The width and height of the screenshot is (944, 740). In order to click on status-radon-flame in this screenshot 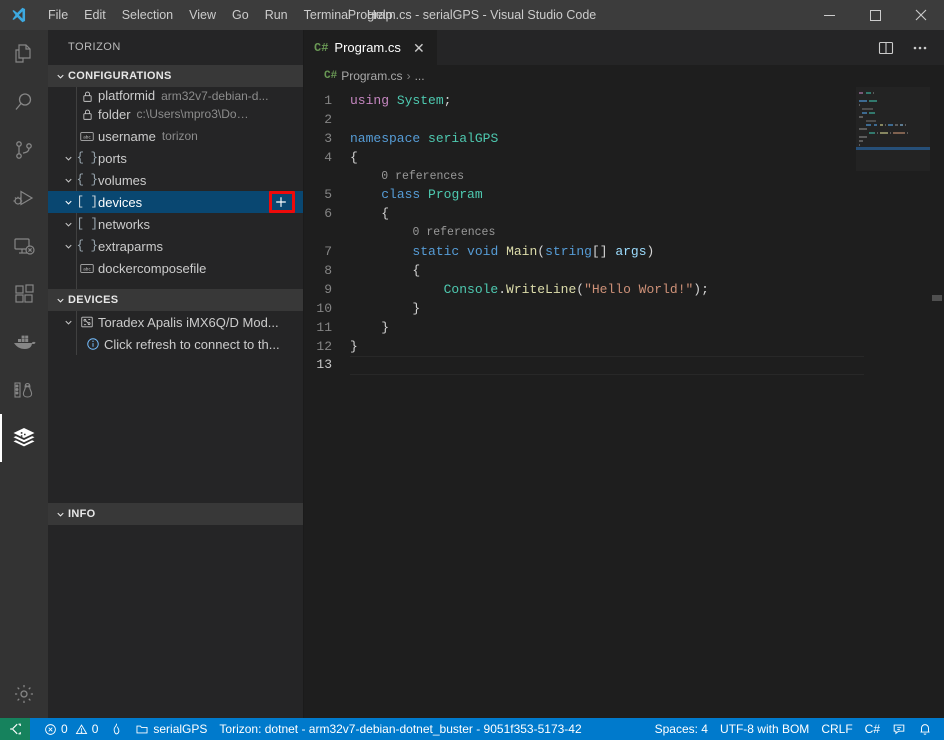, I will do `click(116, 729)`.